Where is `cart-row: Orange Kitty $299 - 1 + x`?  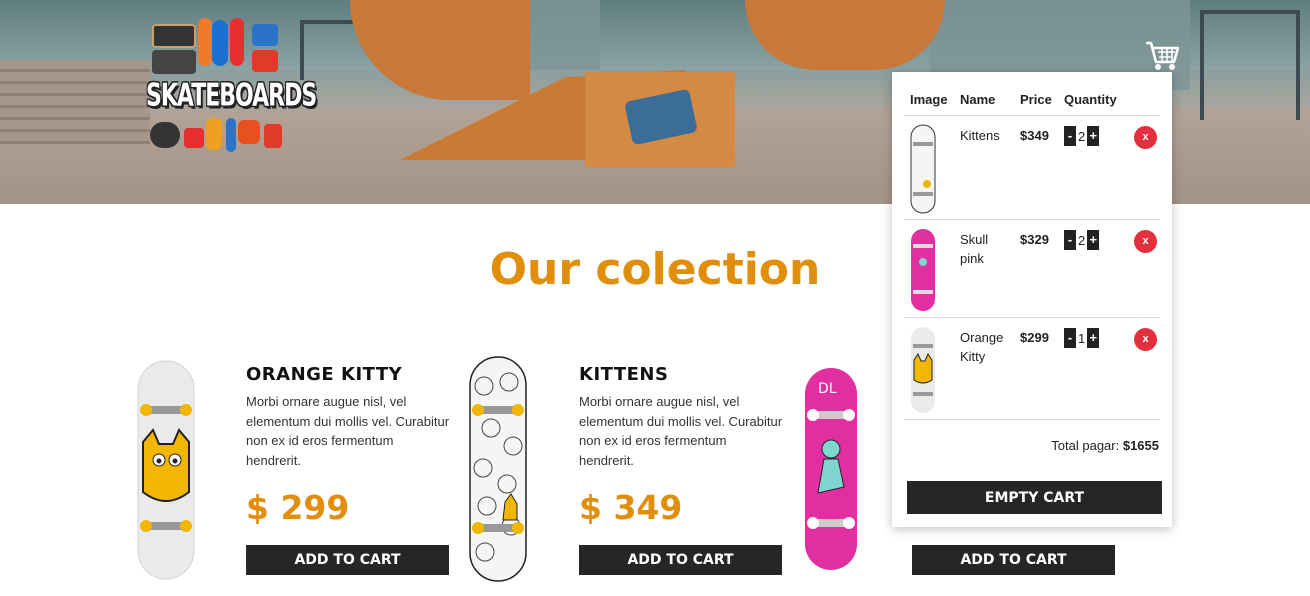 cart-row: Orange Kitty $299 - 1 + x is located at coordinates (1032, 368).